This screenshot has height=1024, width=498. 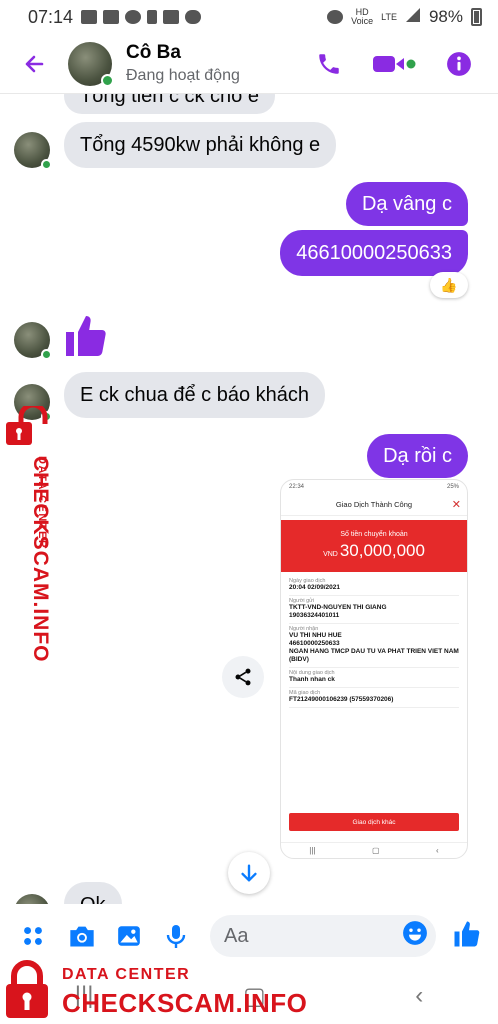 I want to click on image-icon, so click(x=171, y=17).